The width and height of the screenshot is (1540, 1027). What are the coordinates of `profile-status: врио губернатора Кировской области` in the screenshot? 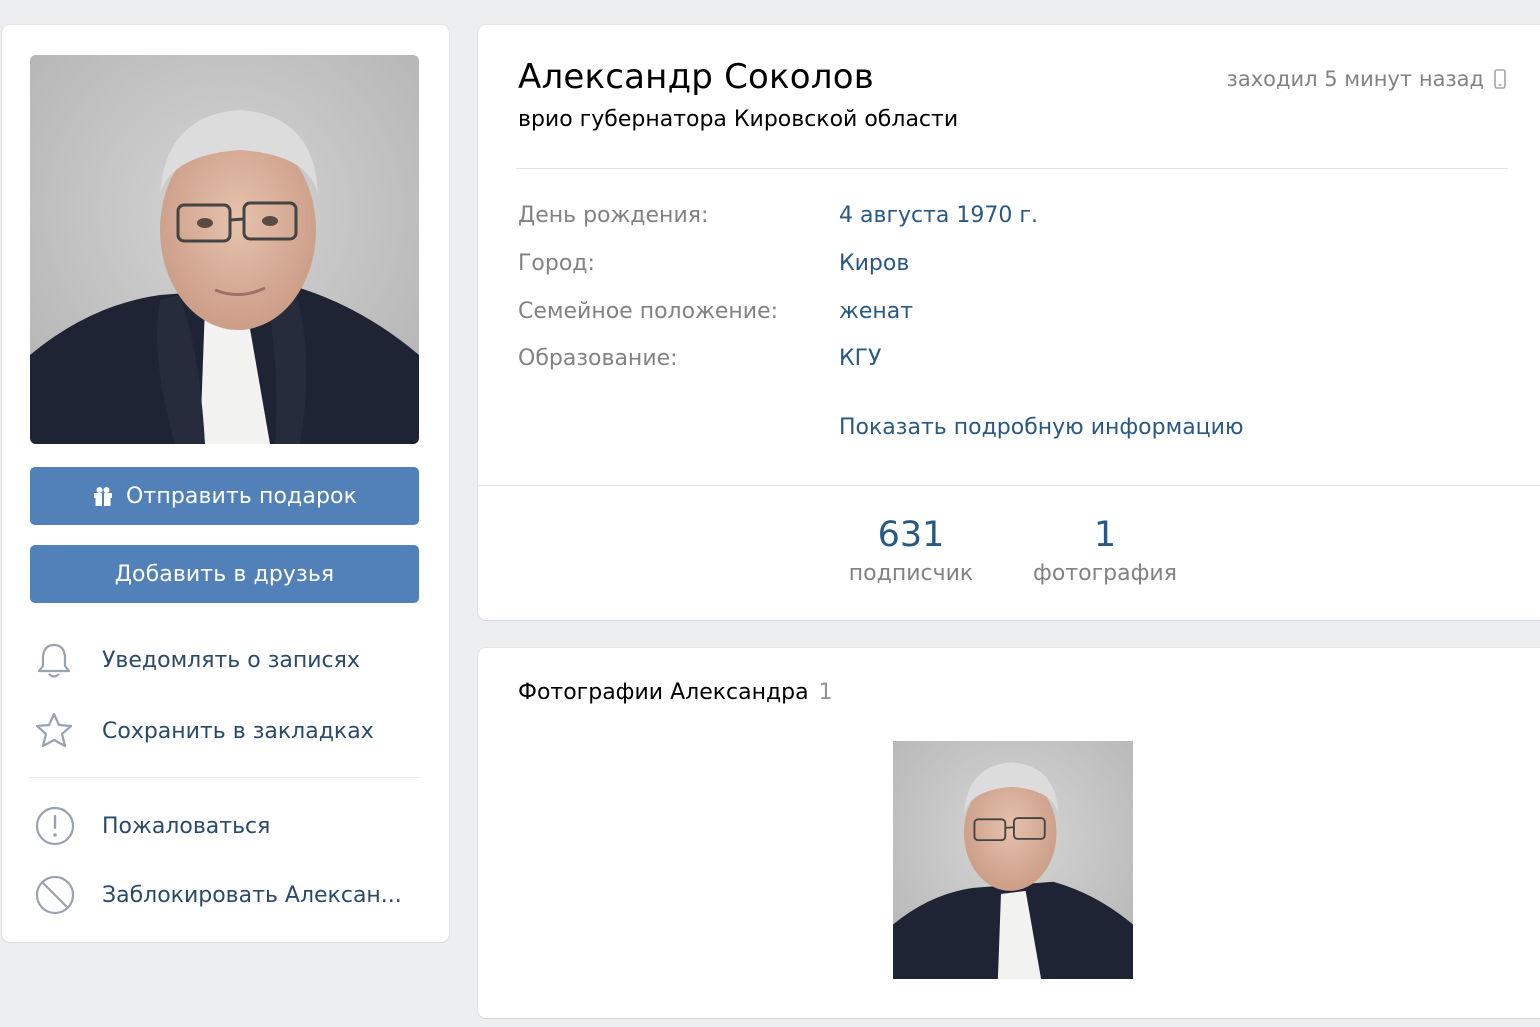 It's located at (738, 119).